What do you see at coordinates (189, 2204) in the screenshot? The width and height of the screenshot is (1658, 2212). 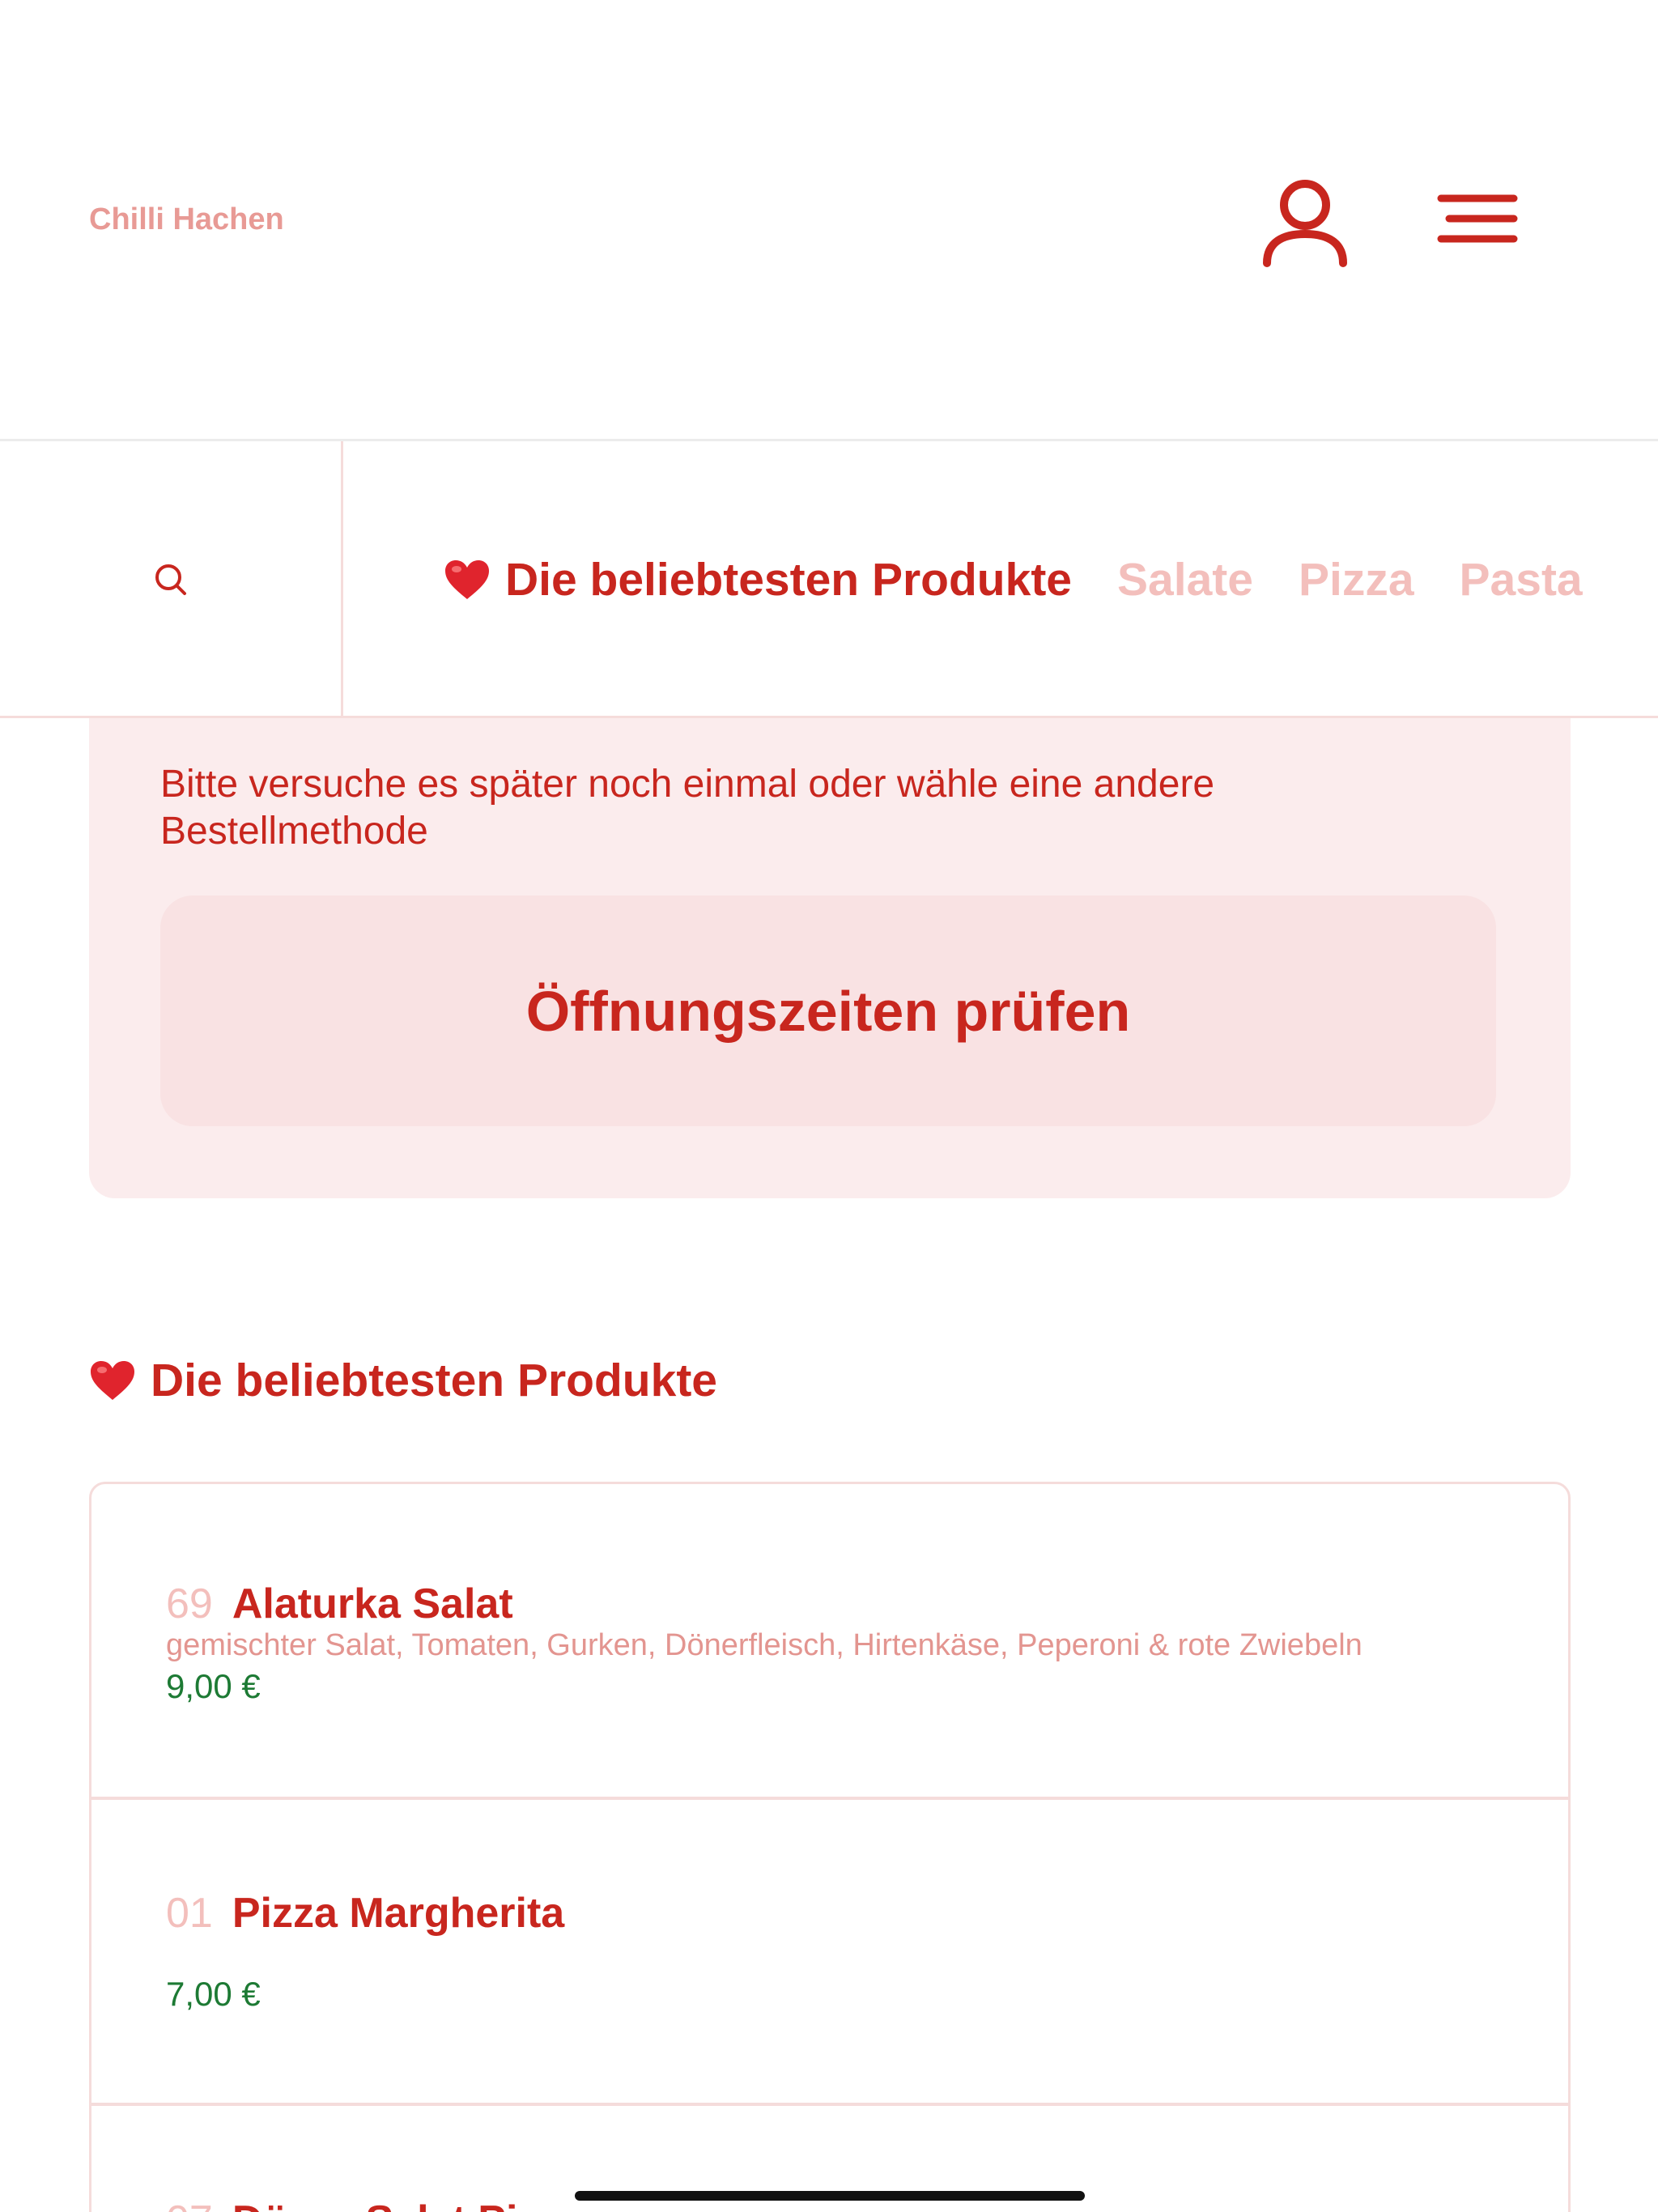 I see `product-number: 07` at bounding box center [189, 2204].